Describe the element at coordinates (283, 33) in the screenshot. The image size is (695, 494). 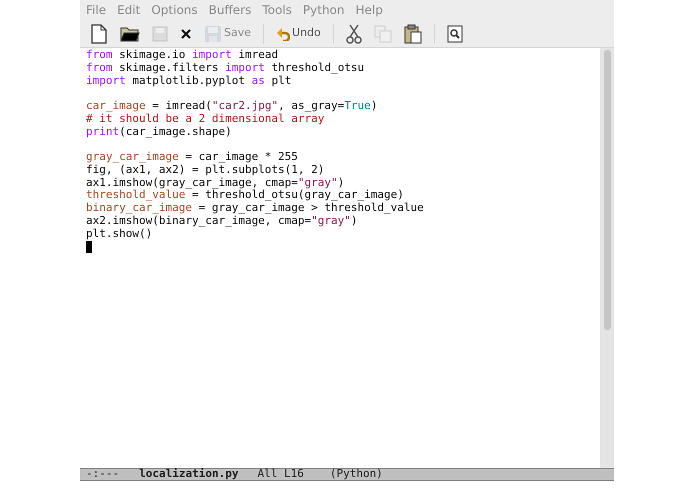
I see `undo-arrow-icon` at that location.